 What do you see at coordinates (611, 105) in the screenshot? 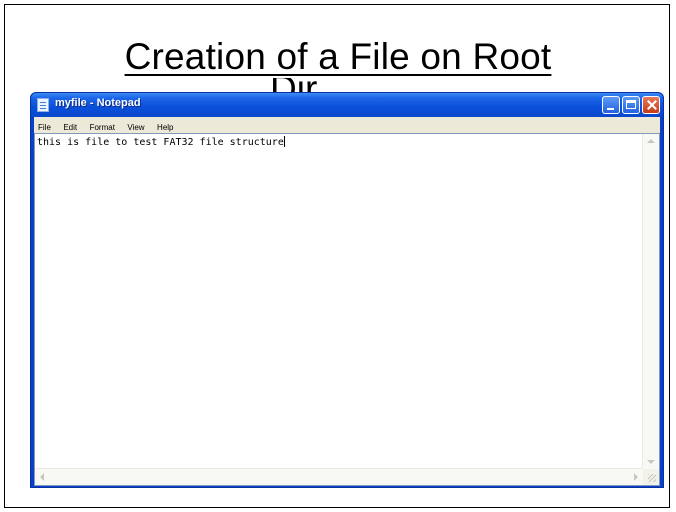
I see `minimize-button` at bounding box center [611, 105].